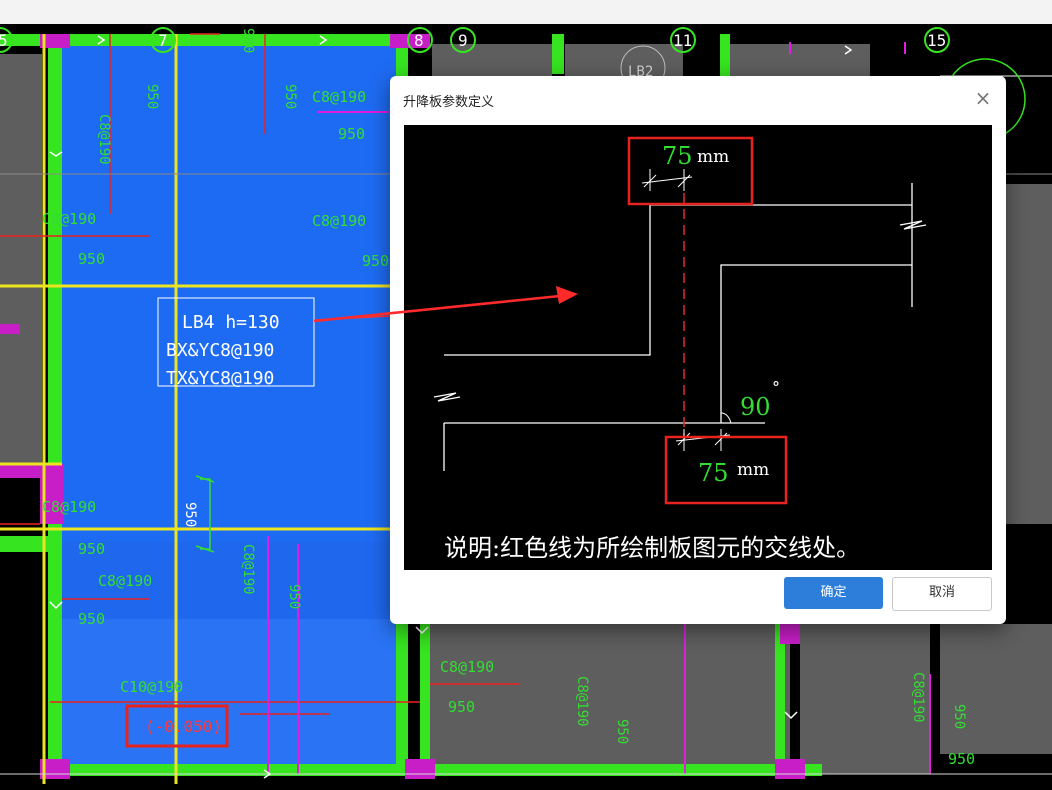 Image resolution: width=1052 pixels, height=790 pixels. I want to click on angle-value: 90, so click(755, 407).